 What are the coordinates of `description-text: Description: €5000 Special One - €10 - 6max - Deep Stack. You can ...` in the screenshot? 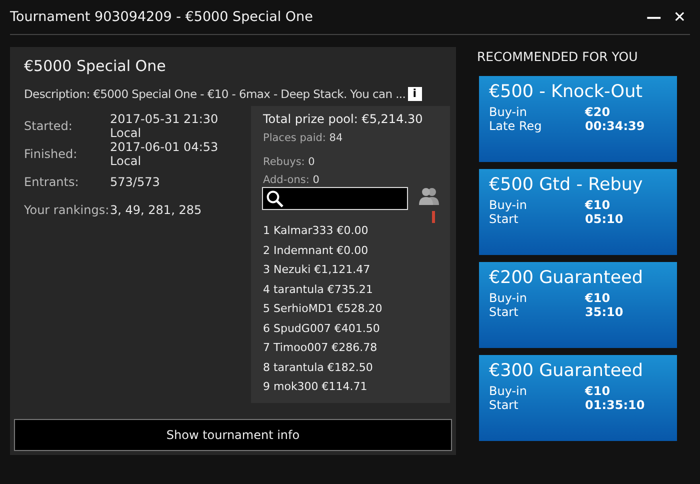 It's located at (215, 94).